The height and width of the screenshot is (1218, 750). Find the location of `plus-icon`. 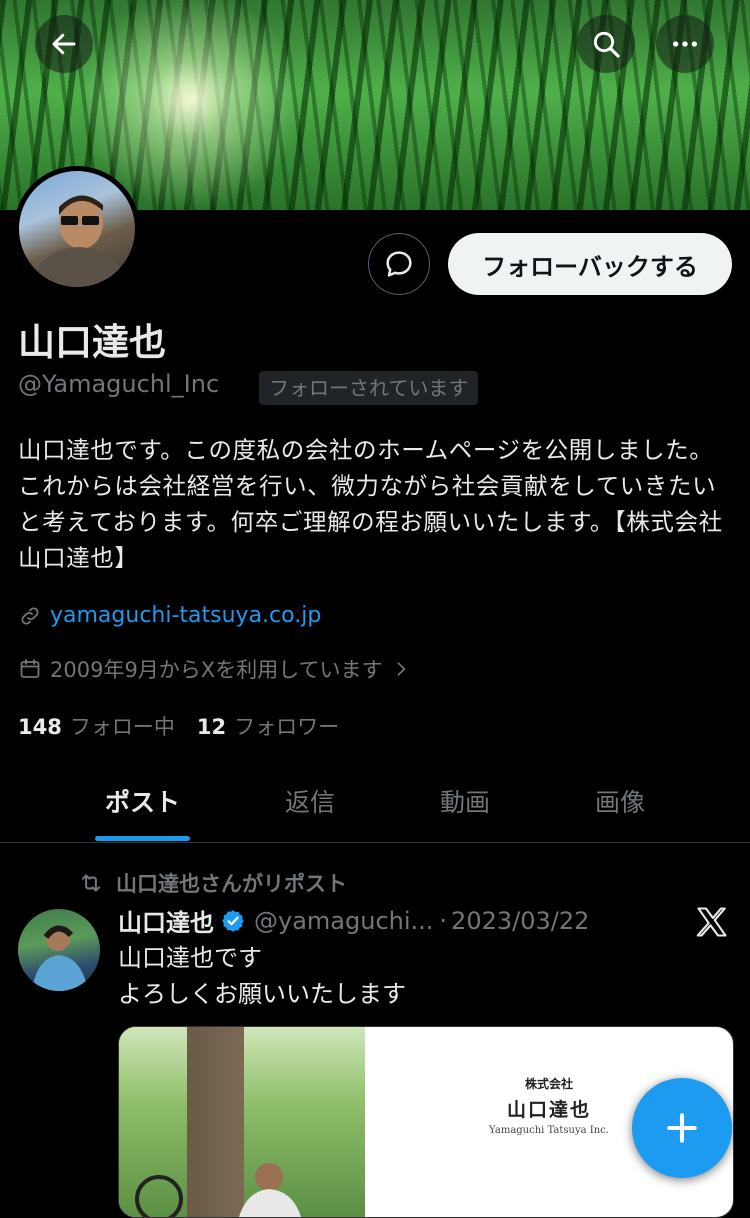

plus-icon is located at coordinates (682, 1128).